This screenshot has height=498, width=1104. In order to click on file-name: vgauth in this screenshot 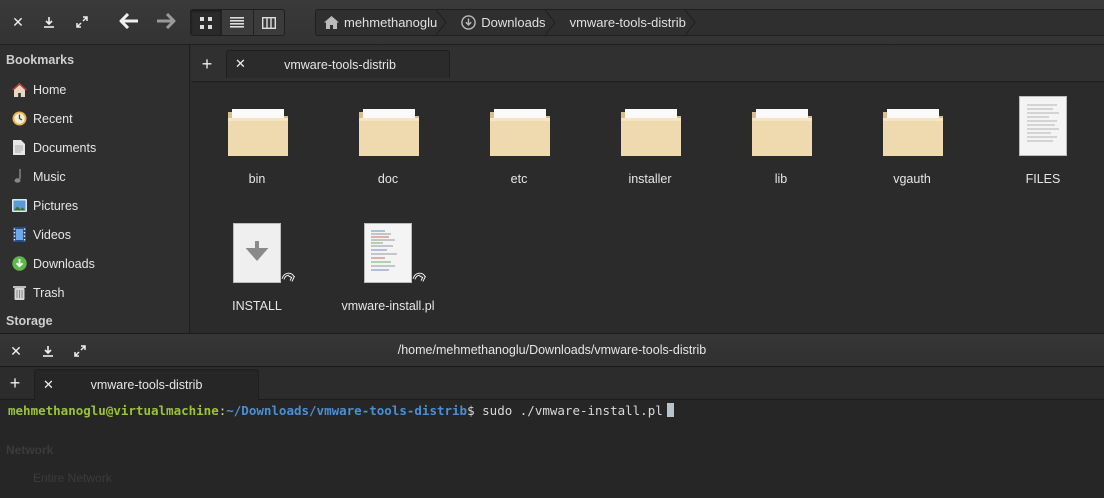, I will do `click(912, 179)`.